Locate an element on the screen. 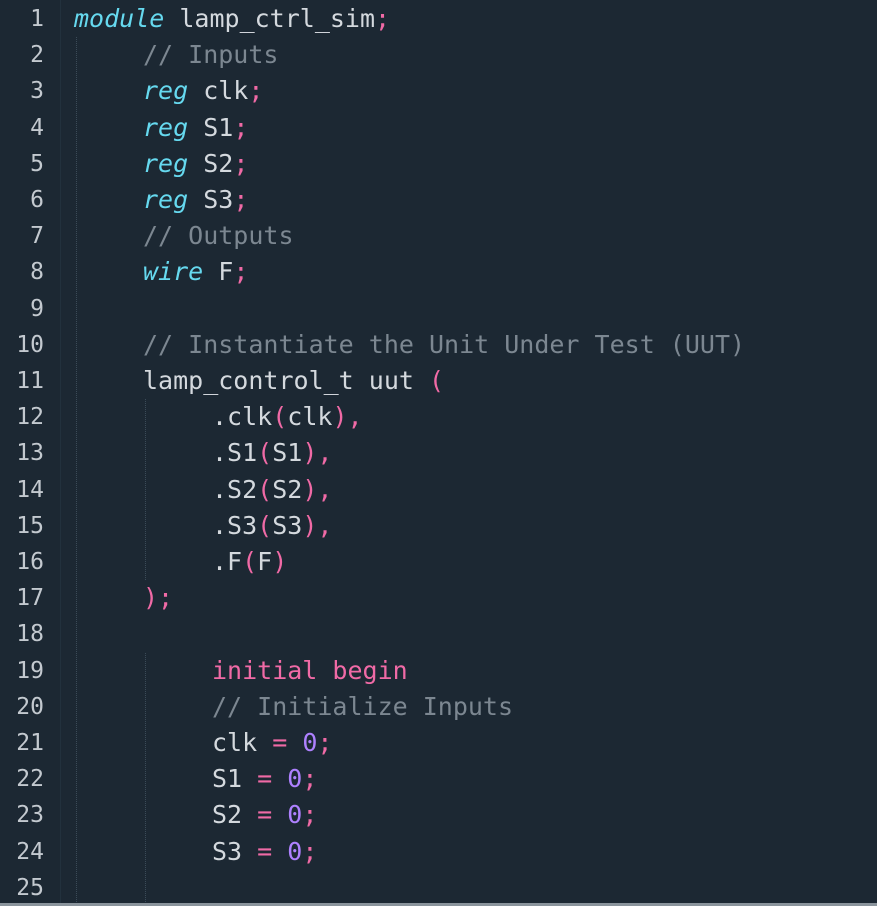  line-number: 8 is located at coordinates (37, 272).